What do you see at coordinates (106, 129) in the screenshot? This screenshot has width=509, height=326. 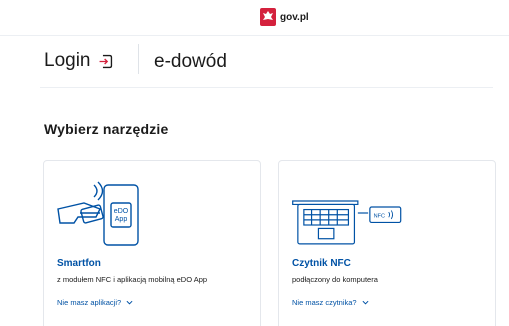 I see `section-title: Wybierz narzędzie` at bounding box center [106, 129].